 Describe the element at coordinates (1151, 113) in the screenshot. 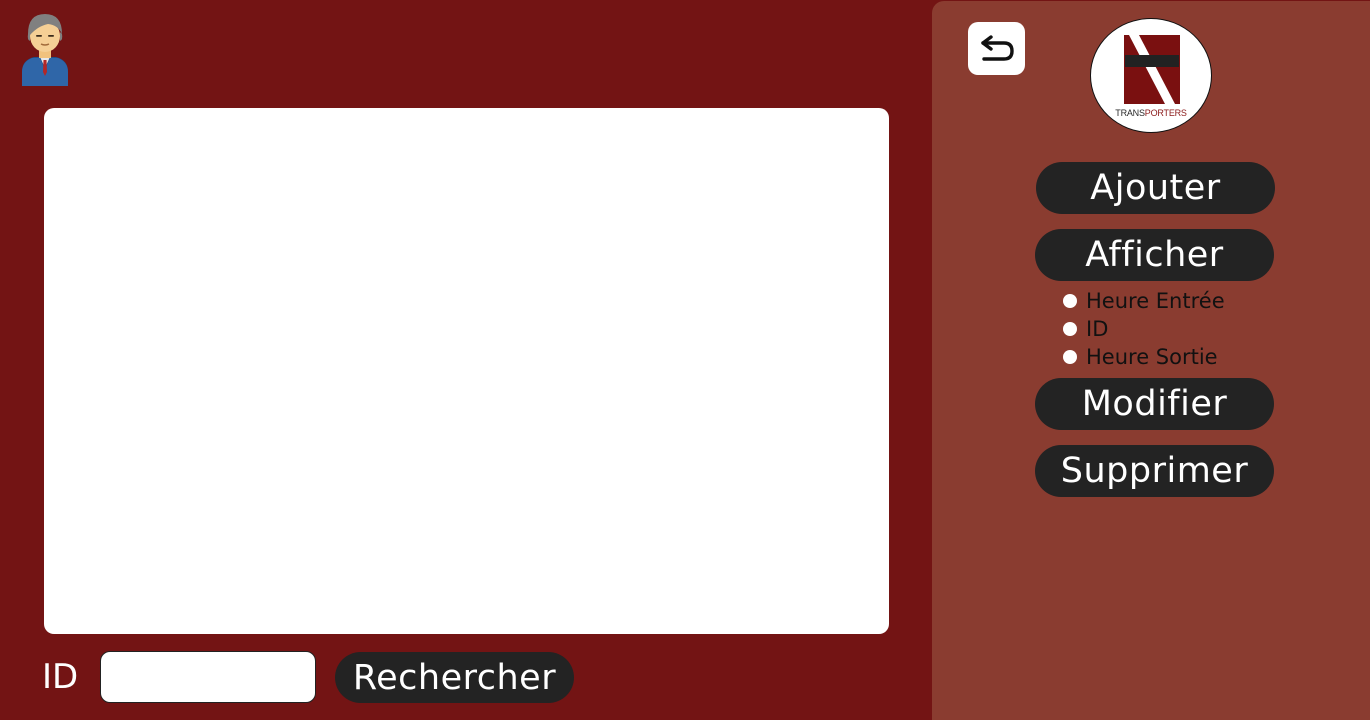

I see `logo-text: TRANSPORTERS` at that location.